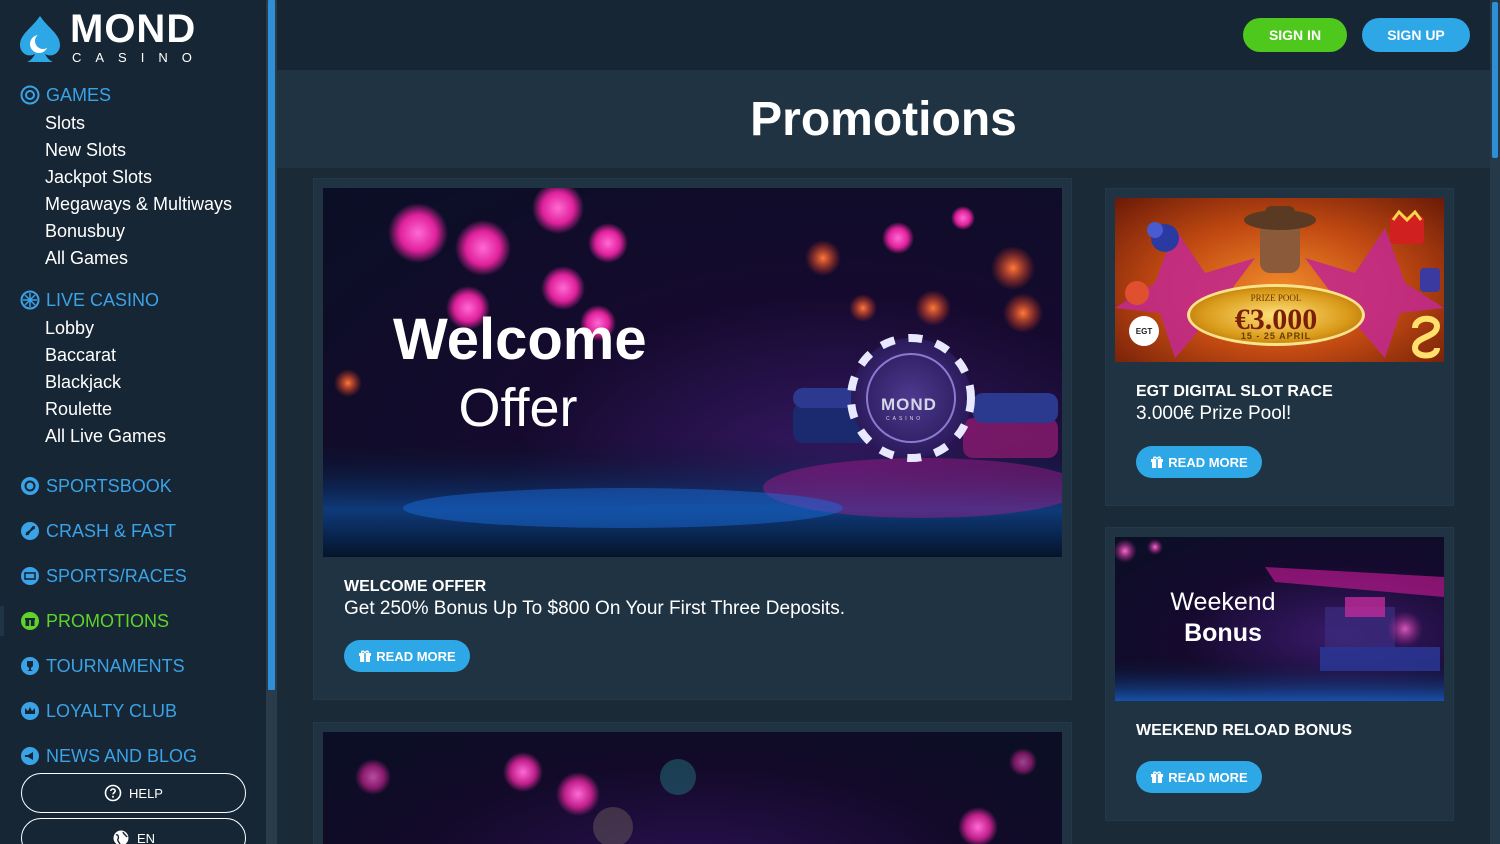 Image resolution: width=1500 pixels, height=844 pixels. What do you see at coordinates (1223, 633) in the screenshot?
I see `weekend-banner-line2: Bonus` at bounding box center [1223, 633].